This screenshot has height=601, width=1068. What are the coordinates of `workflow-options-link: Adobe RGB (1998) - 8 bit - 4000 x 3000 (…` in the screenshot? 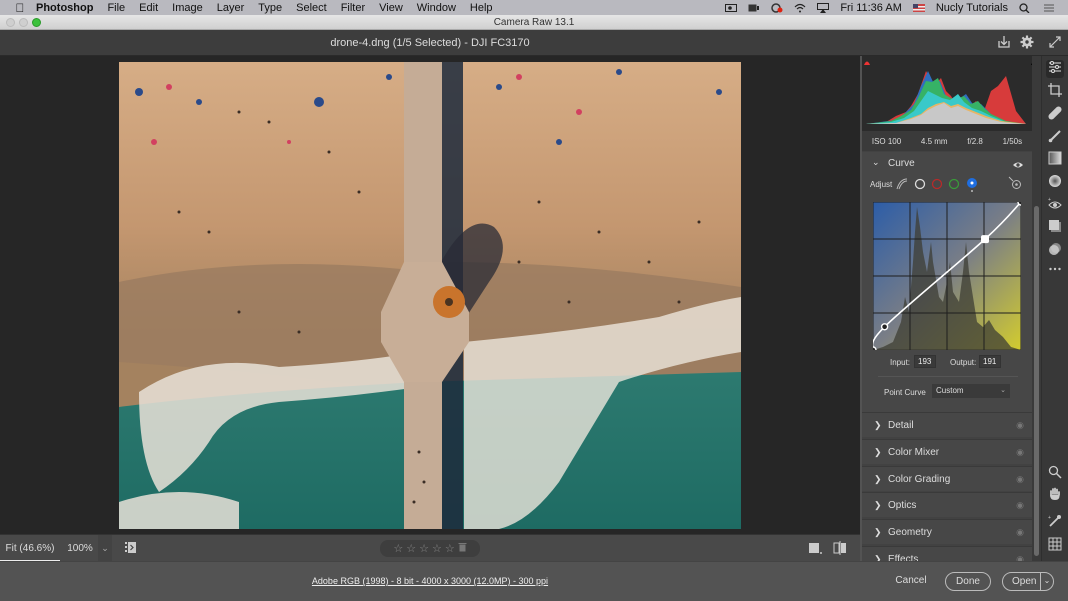 It's located at (430, 581).